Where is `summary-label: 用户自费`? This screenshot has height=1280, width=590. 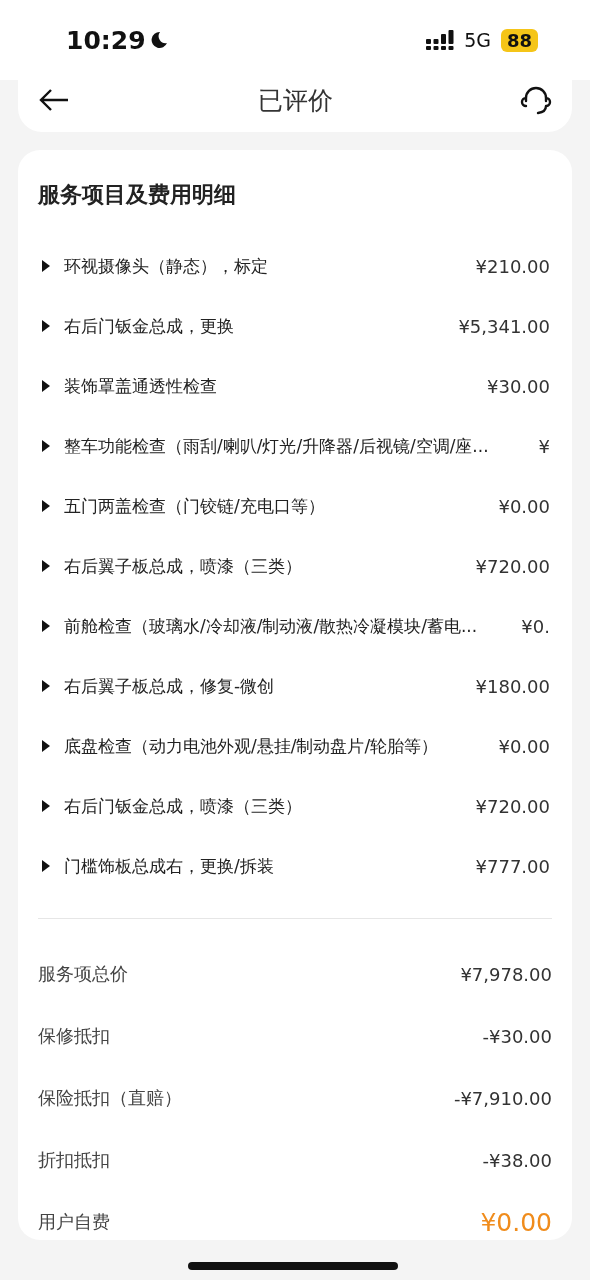 summary-label: 用户自费 is located at coordinates (74, 1222).